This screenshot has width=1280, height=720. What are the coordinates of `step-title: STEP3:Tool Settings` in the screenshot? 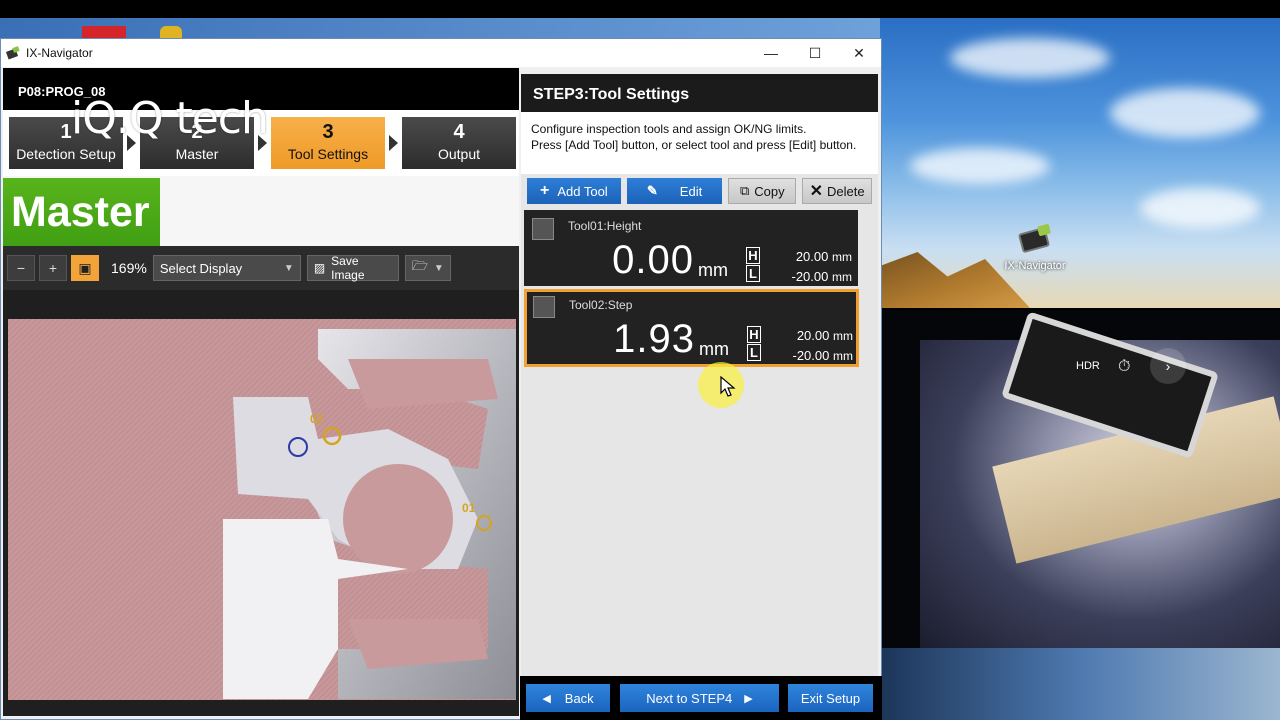 It's located at (699, 93).